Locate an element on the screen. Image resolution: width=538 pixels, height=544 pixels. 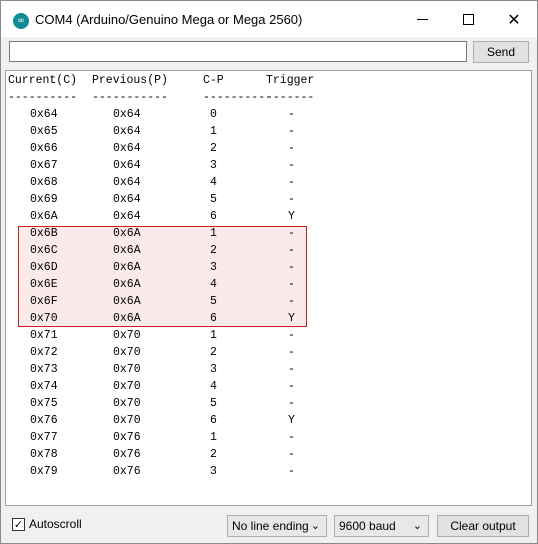
output-row: 0x77 0x76 1 - is located at coordinates (268, 437).